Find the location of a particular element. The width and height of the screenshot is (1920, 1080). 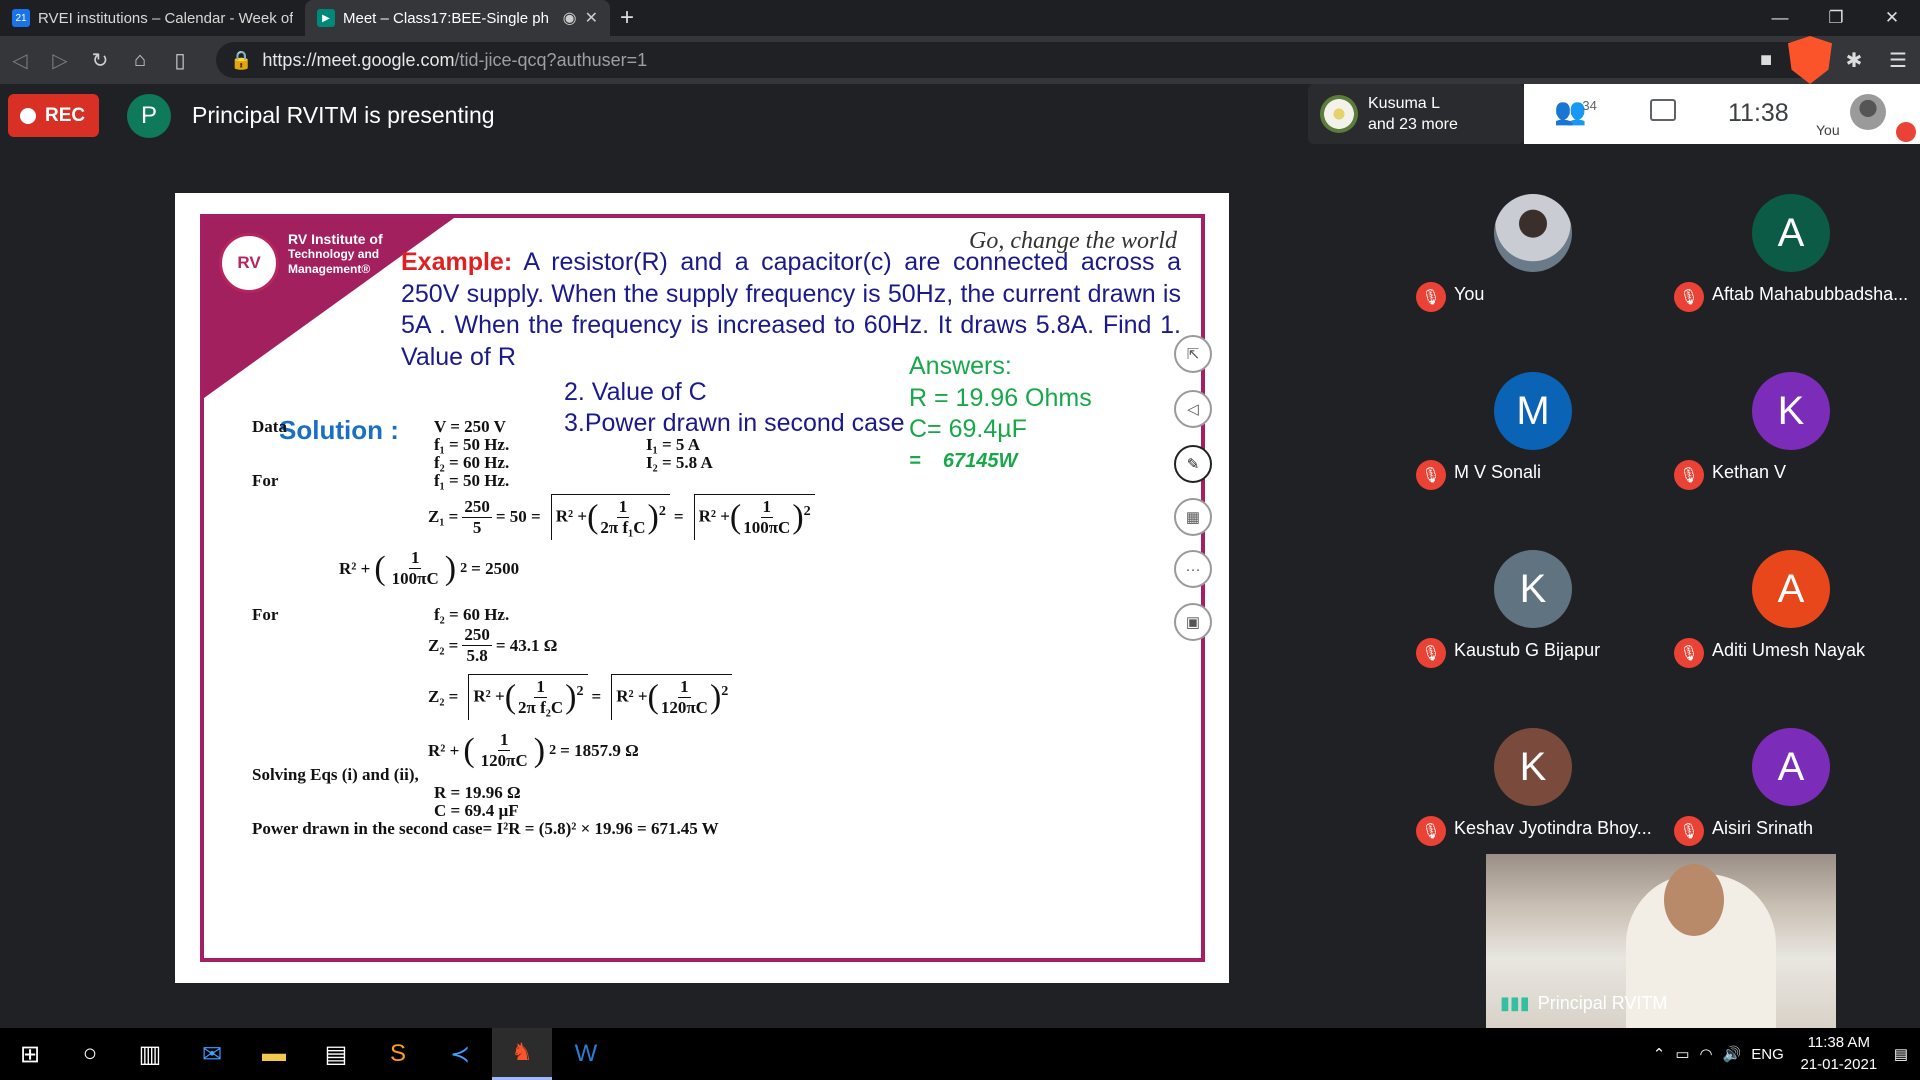

participant-name: Aisiri Srinath is located at coordinates (1763, 828).